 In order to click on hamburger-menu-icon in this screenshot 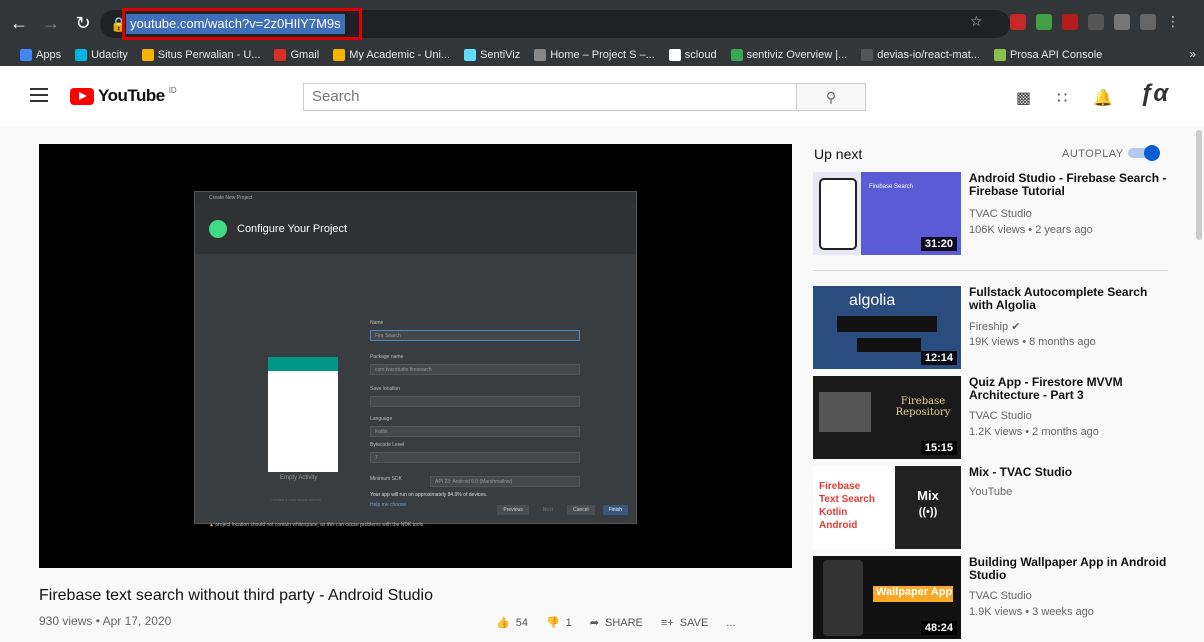, I will do `click(39, 95)`.